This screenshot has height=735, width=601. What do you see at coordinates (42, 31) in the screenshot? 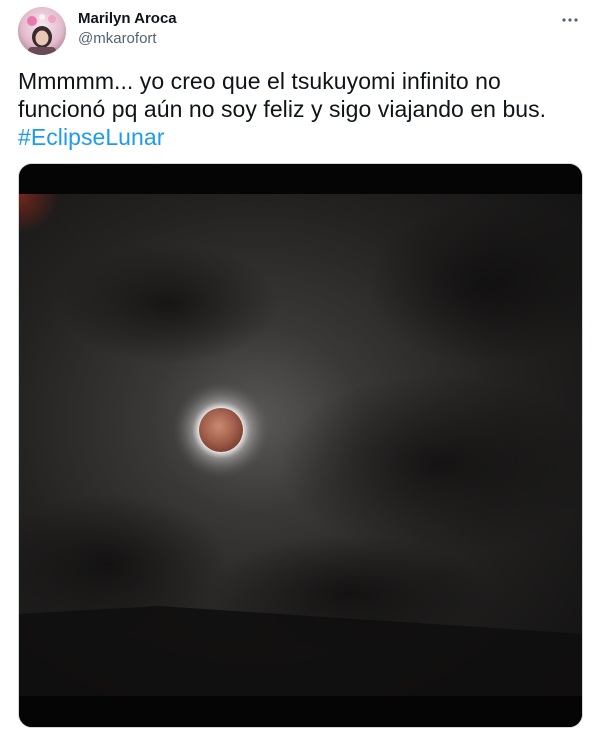
I see `avatar` at bounding box center [42, 31].